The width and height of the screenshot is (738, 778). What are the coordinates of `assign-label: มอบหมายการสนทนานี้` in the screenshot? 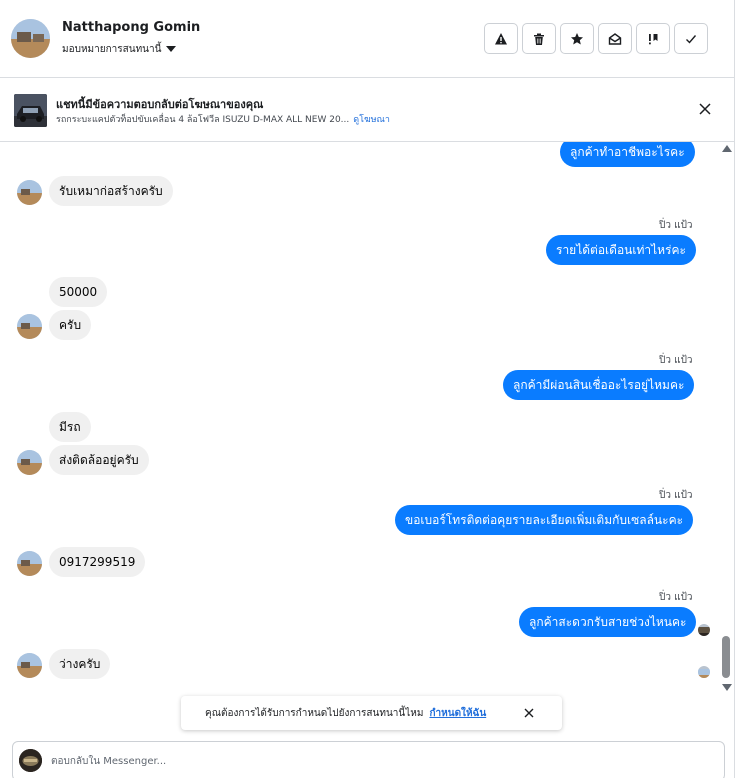 It's located at (112, 49).